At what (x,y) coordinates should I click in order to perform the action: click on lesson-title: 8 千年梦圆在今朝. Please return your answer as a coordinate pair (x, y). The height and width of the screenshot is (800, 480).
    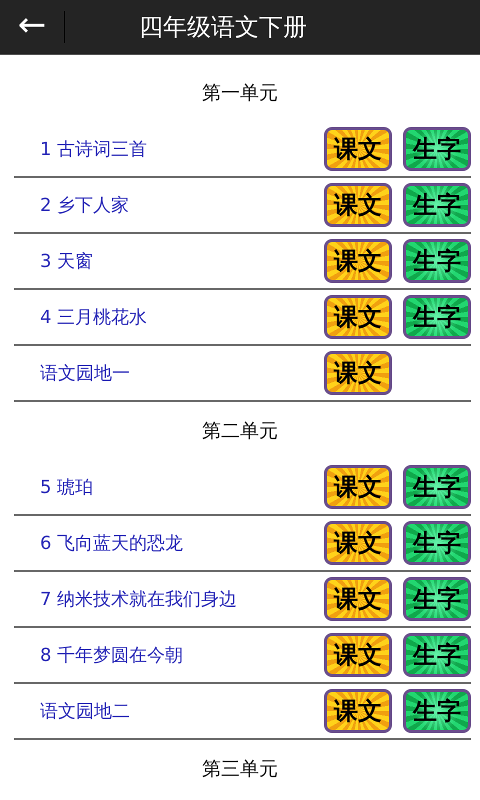
    Looking at the image, I should click on (99, 655).